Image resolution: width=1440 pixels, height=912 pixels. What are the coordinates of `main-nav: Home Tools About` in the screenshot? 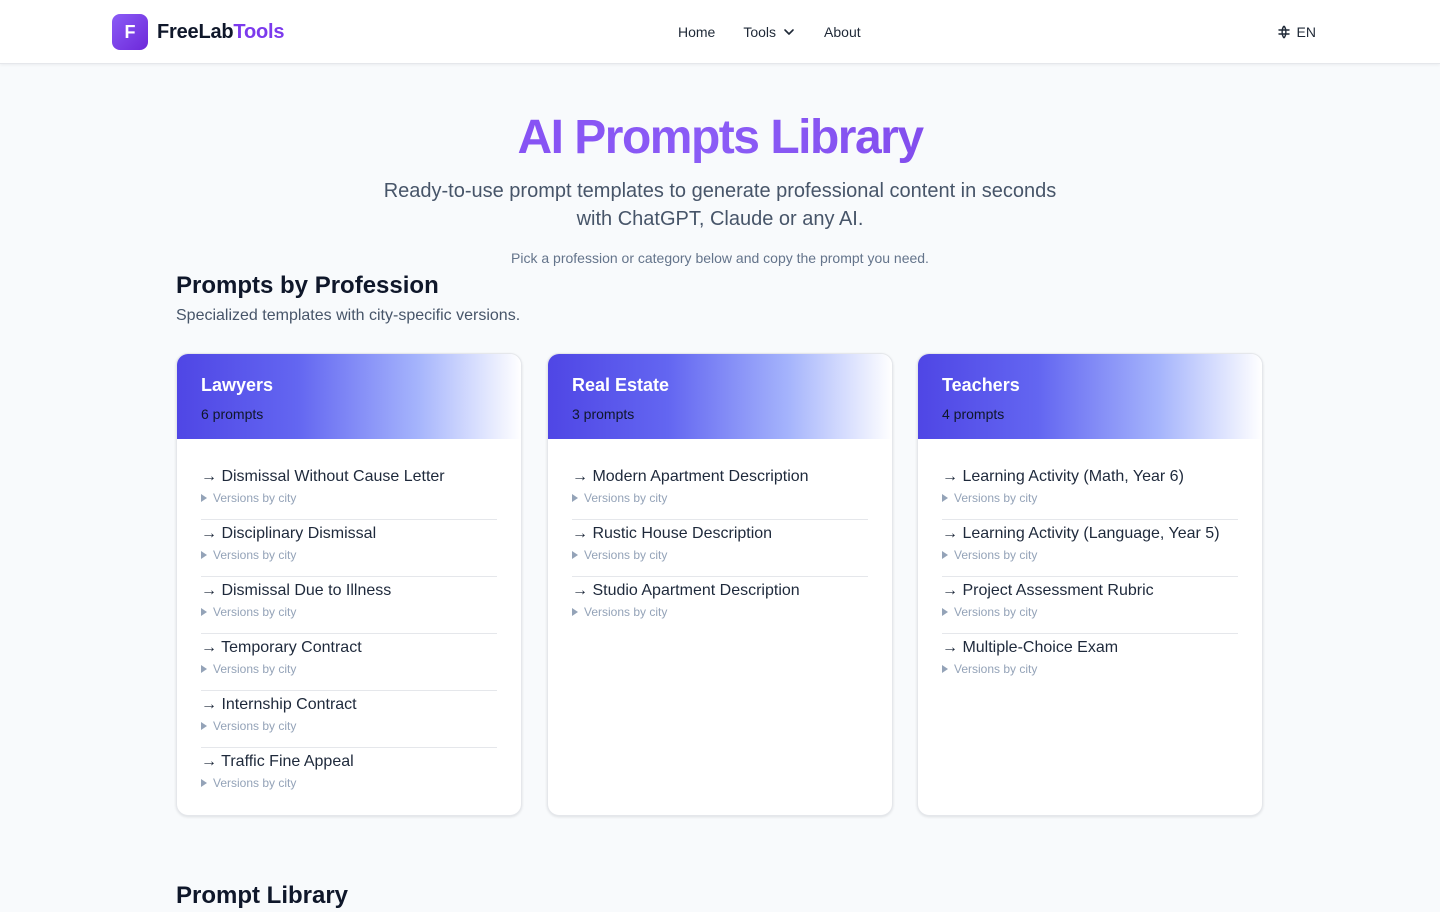 It's located at (769, 32).